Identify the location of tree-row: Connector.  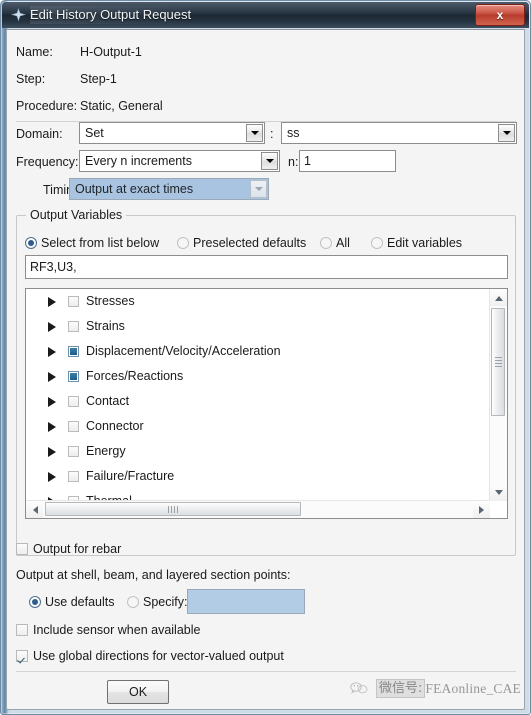
(258, 426).